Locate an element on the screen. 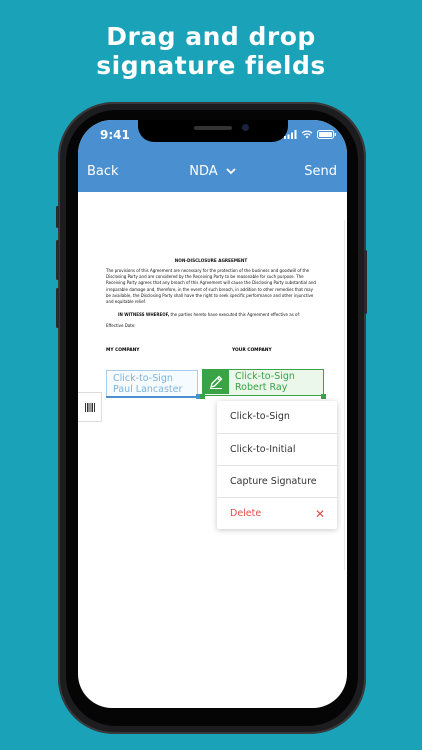  send-button: Send is located at coordinates (320, 171).